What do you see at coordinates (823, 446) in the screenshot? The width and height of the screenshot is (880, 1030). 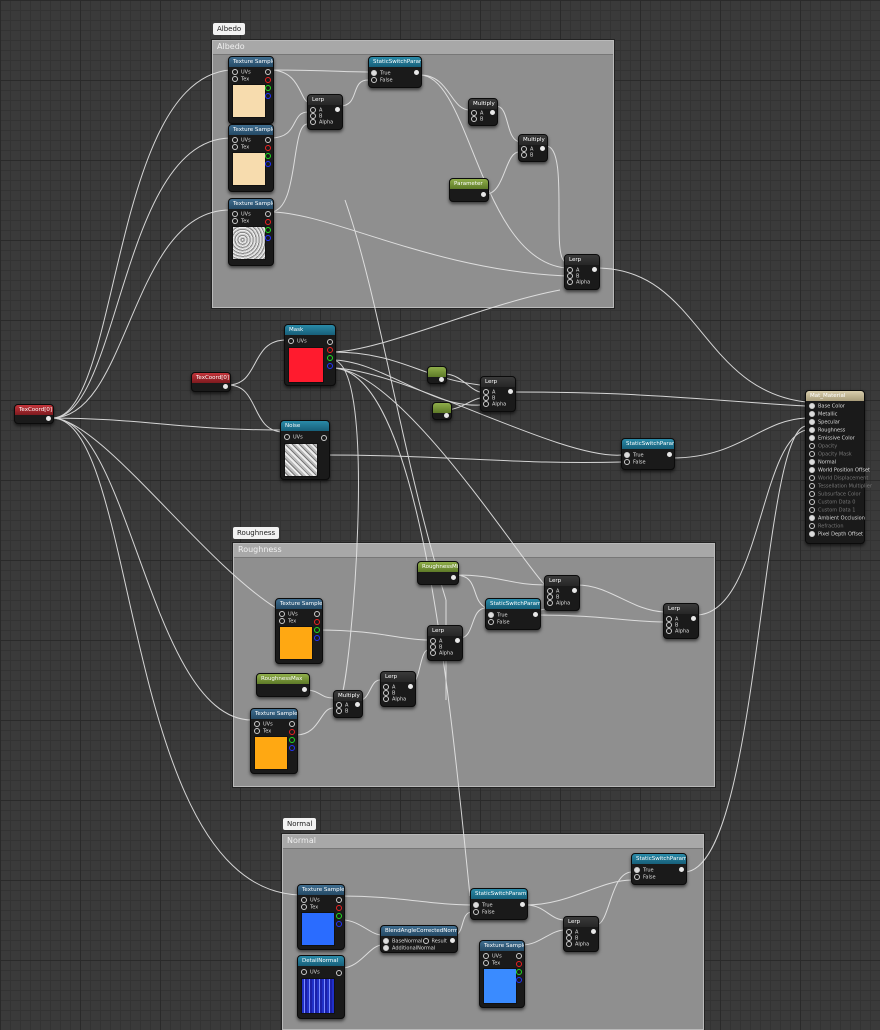 I see `material-input-pin: Opacity` at bounding box center [823, 446].